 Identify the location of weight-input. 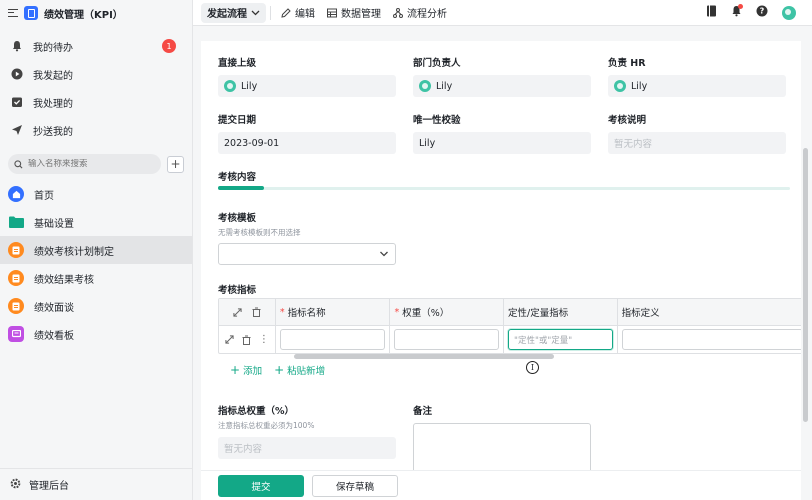
(447, 339).